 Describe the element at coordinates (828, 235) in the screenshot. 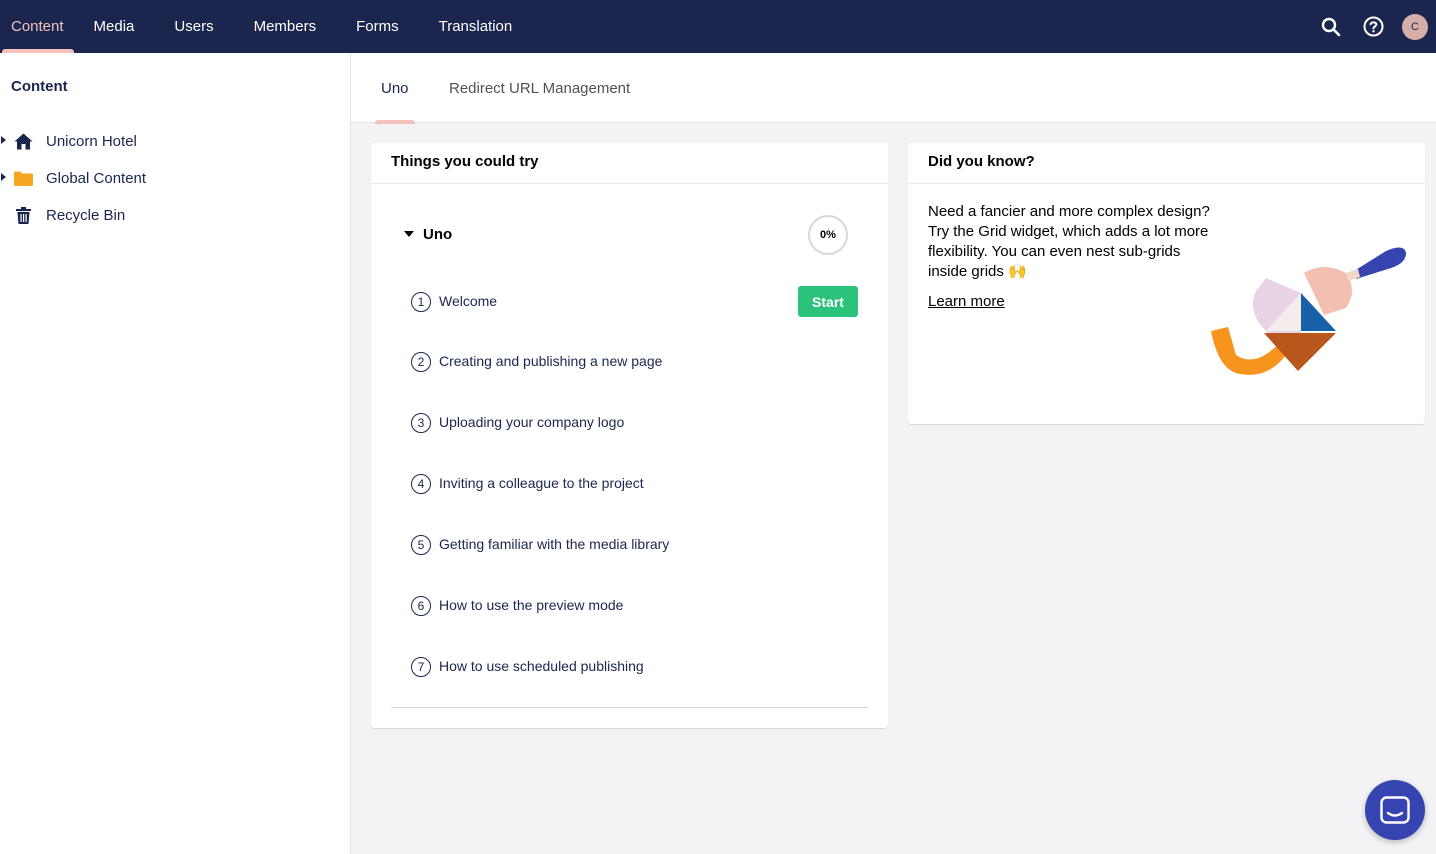

I see `progress-circle: 0%` at that location.